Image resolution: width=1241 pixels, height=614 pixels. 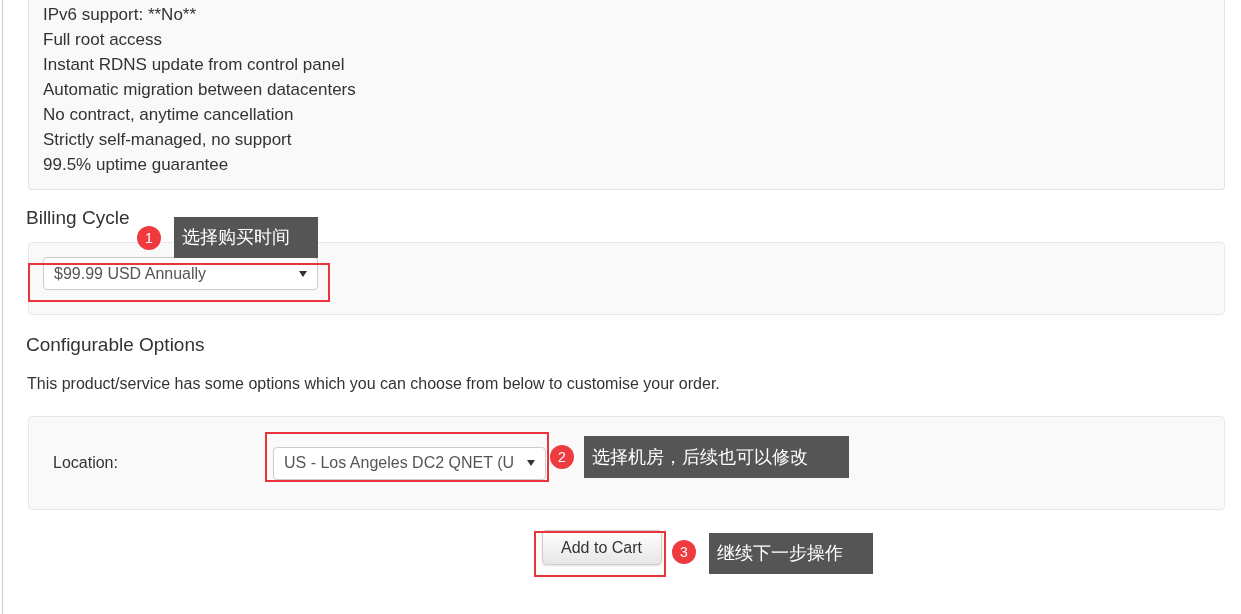 I want to click on step-number: 1, so click(x=149, y=238).